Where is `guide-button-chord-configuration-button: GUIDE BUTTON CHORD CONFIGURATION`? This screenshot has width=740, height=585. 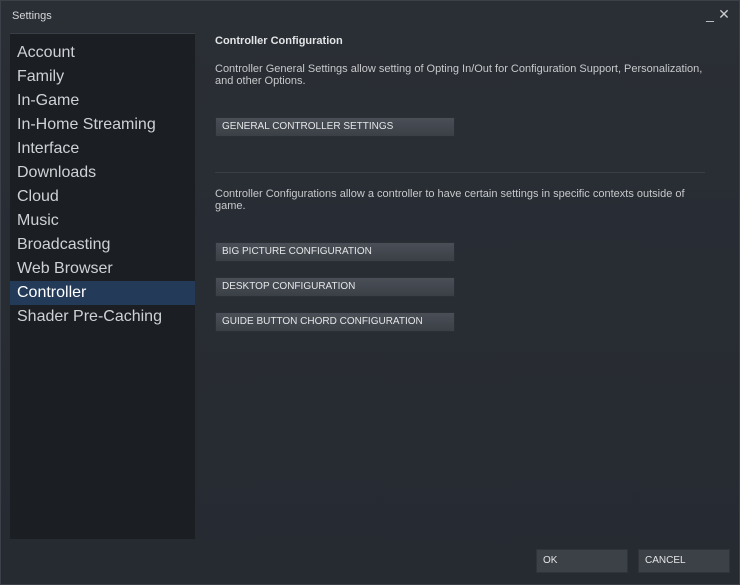 guide-button-chord-configuration-button: GUIDE BUTTON CHORD CONFIGURATION is located at coordinates (335, 322).